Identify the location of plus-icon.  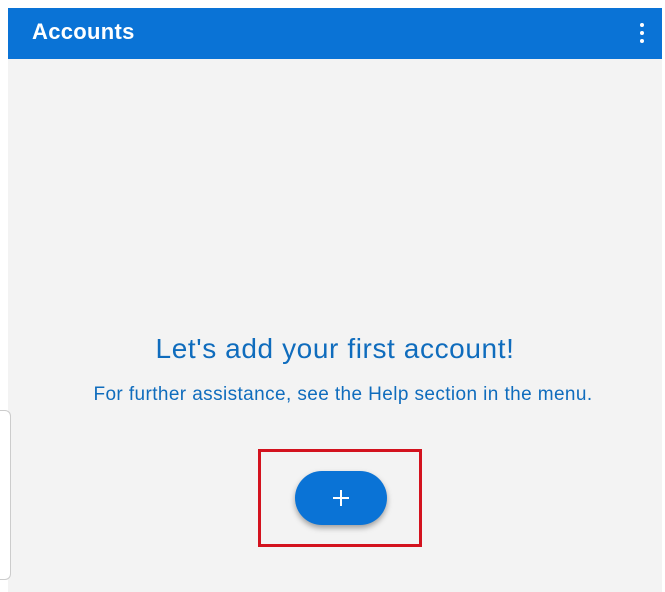
(341, 498).